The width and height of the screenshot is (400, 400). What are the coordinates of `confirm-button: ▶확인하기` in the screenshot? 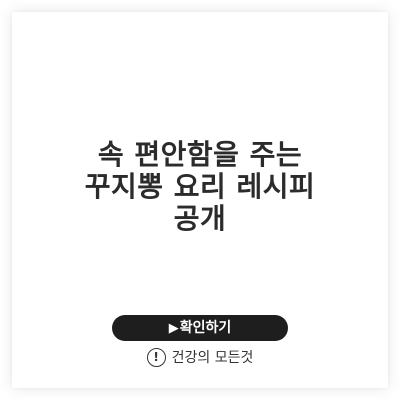 It's located at (200, 328).